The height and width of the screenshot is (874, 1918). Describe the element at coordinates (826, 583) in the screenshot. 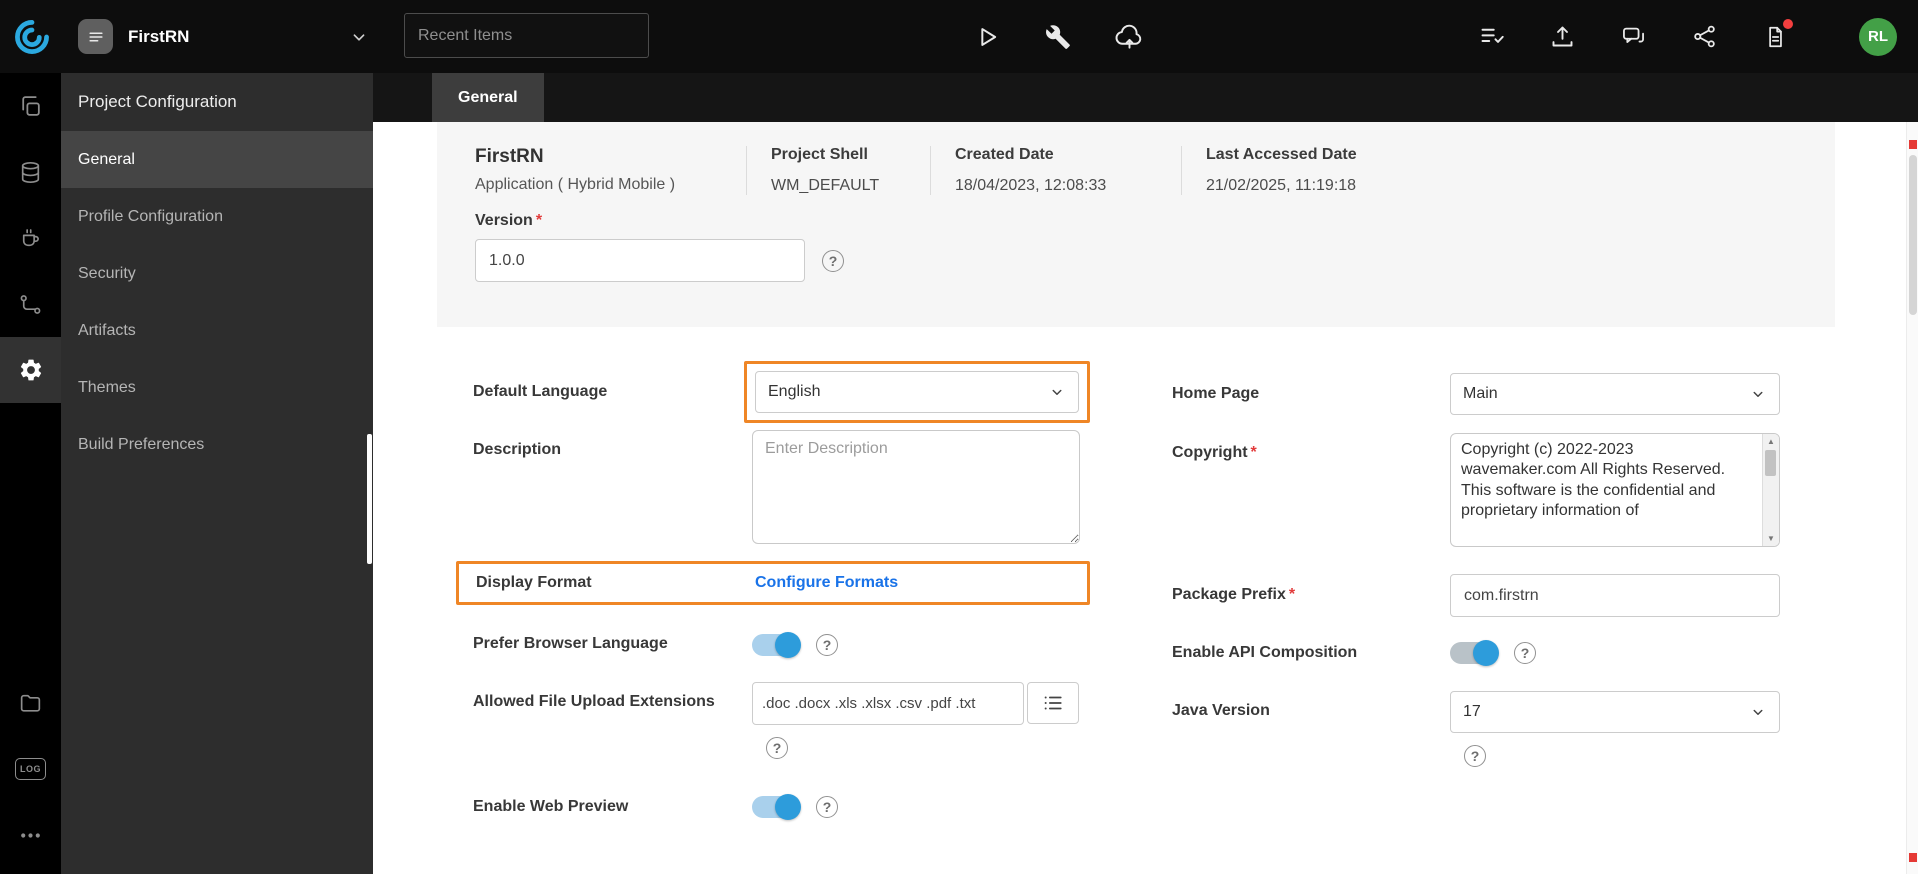

I see `configure-formats-link: Configure Formats` at that location.